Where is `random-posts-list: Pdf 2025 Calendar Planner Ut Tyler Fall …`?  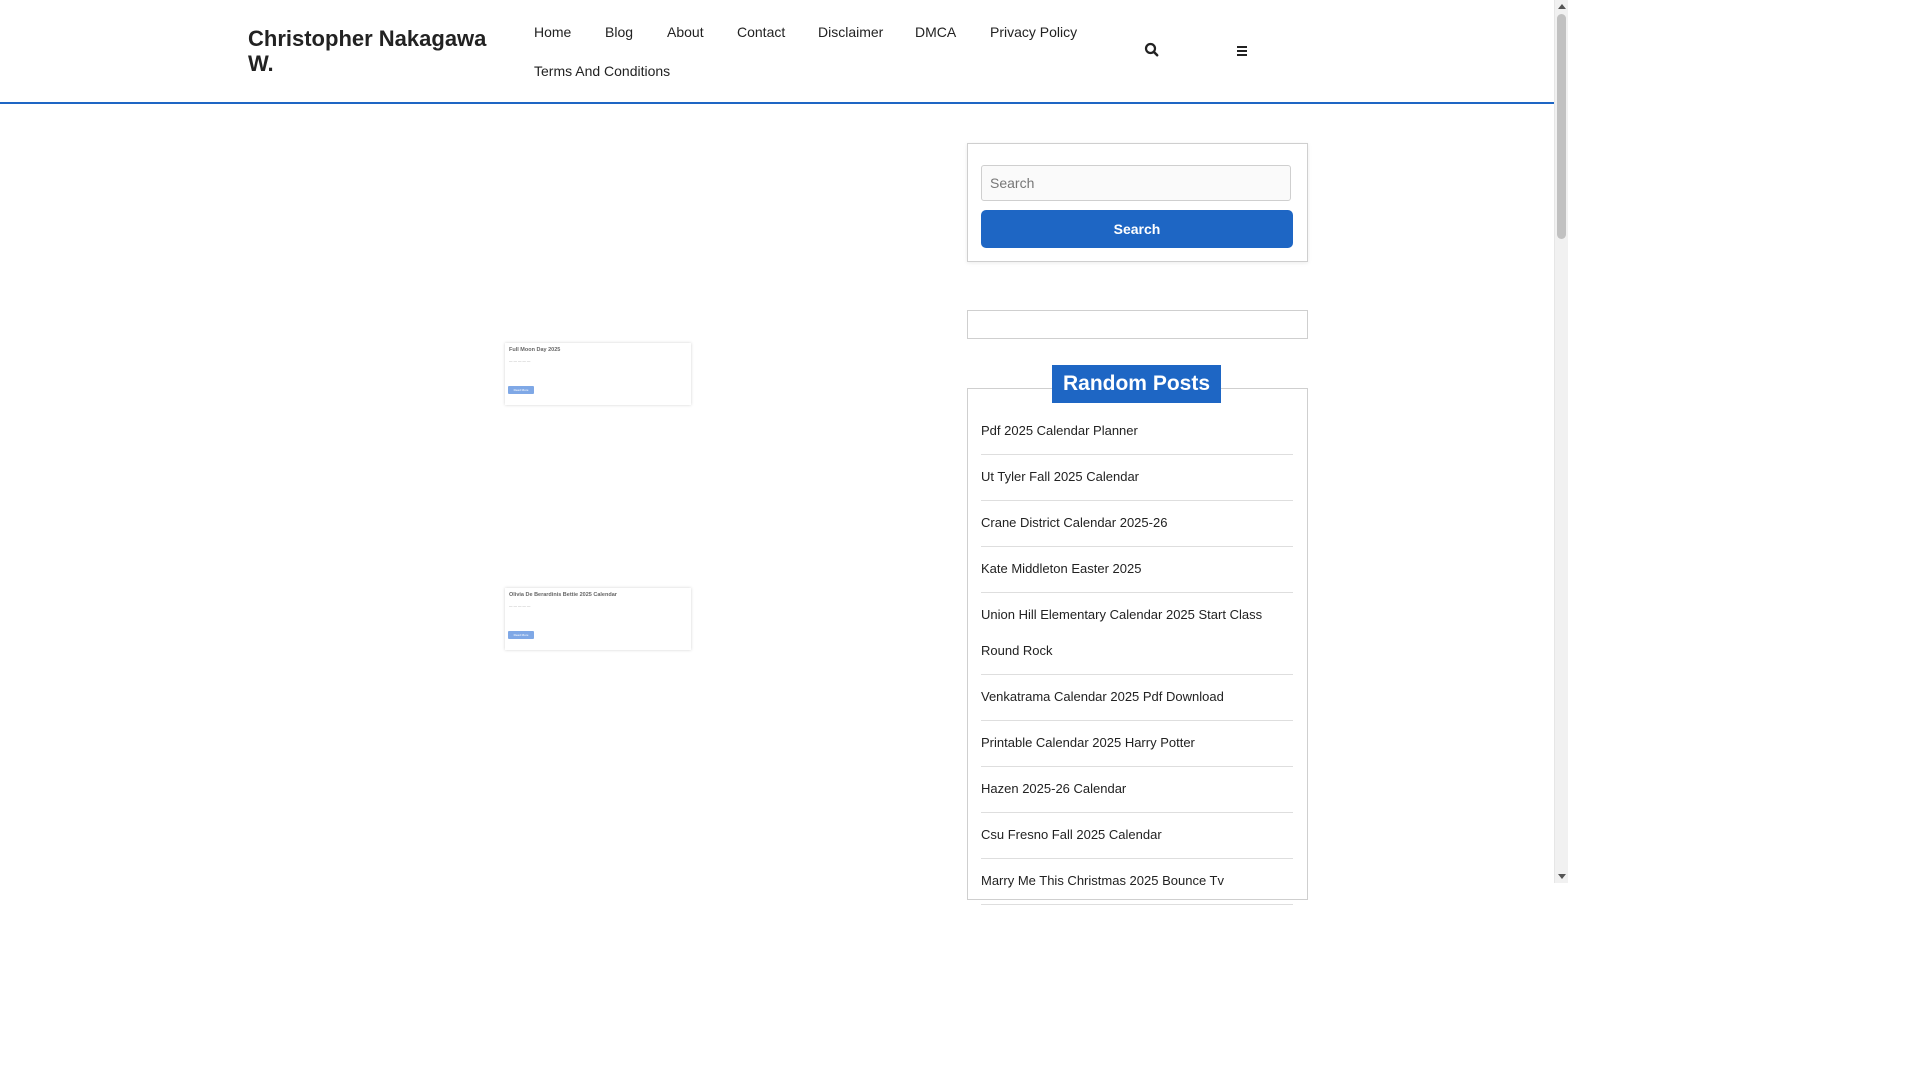
random-posts-list: Pdf 2025 Calendar Planner Ut Tyler Fall … is located at coordinates (1137, 657).